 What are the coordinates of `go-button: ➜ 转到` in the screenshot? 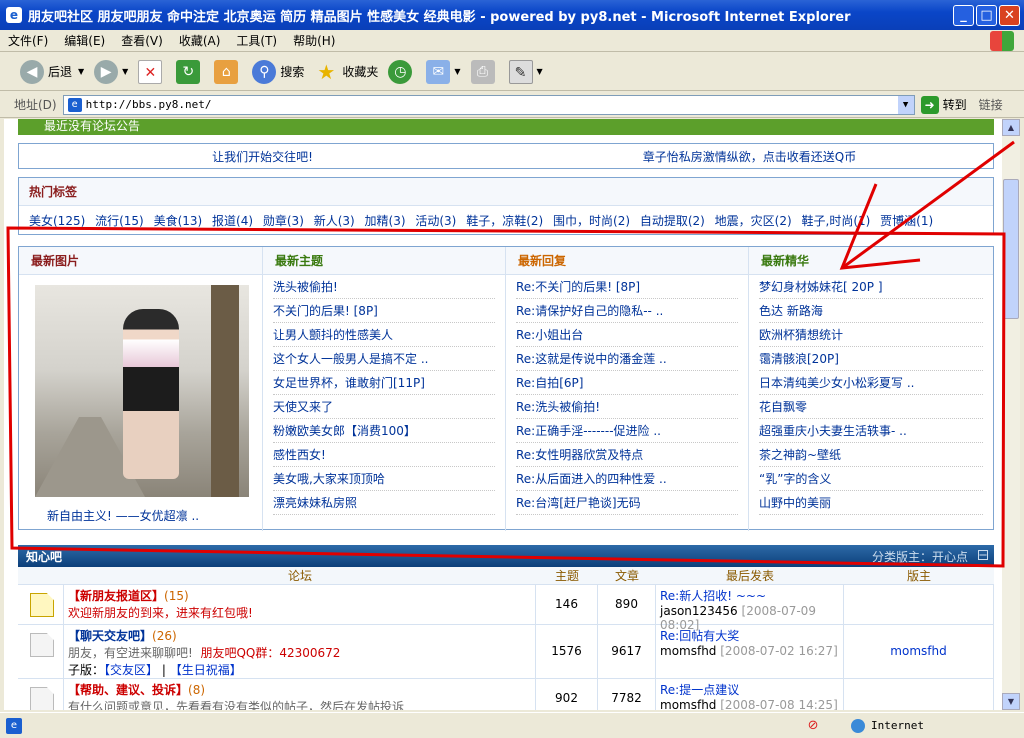 It's located at (943, 104).